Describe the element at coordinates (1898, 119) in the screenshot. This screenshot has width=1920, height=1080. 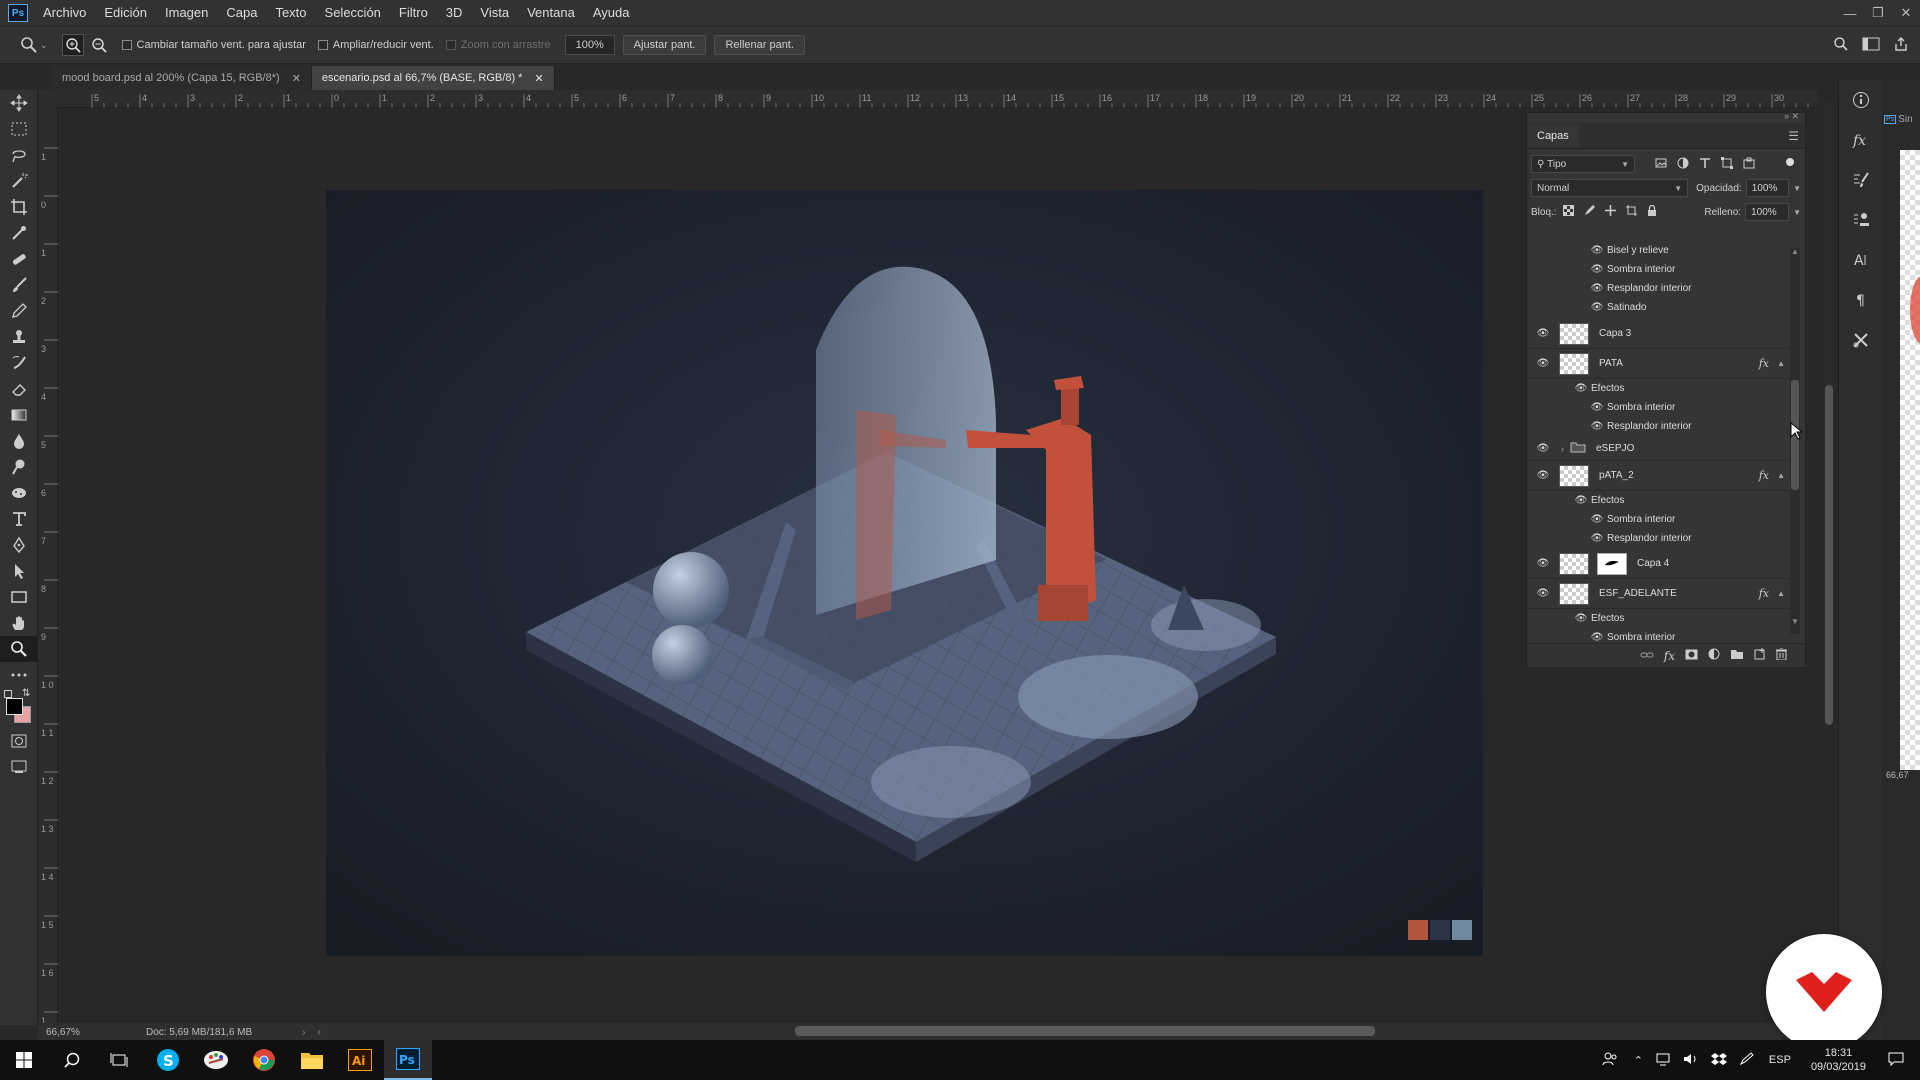
I see `secondary-tab: Ps Sin` at that location.